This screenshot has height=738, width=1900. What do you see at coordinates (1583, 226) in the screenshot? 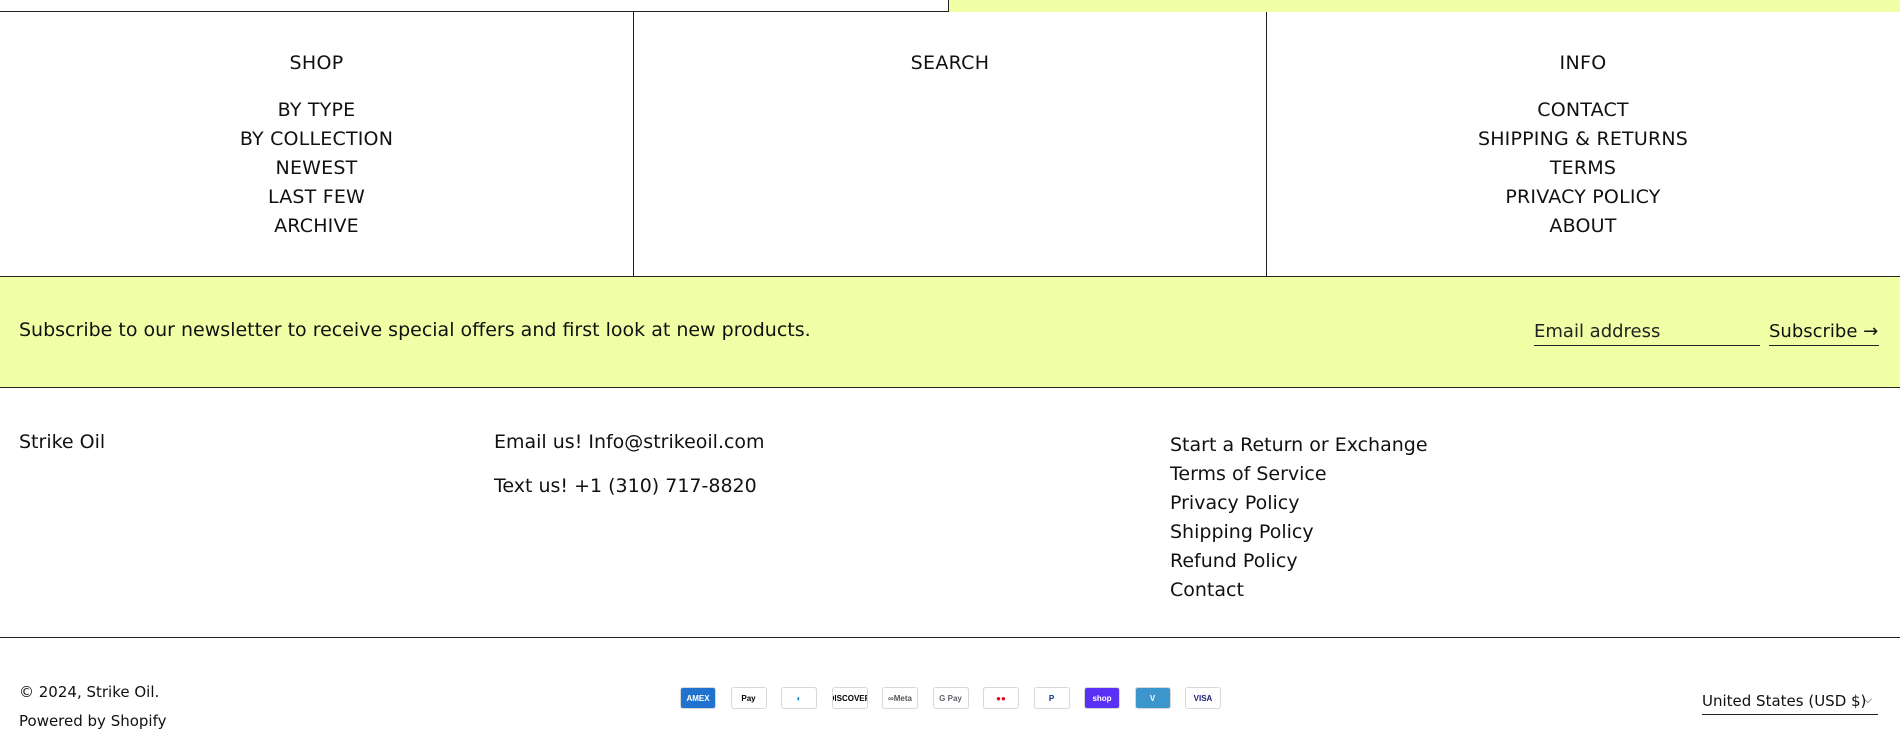
I see `info-link-about: ABOUT` at bounding box center [1583, 226].